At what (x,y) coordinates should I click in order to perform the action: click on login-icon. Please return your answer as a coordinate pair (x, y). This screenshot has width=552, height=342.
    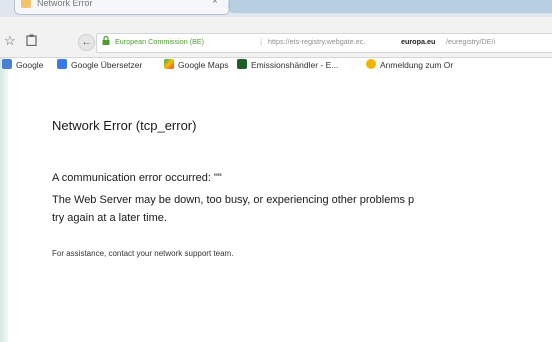
    Looking at the image, I should click on (371, 64).